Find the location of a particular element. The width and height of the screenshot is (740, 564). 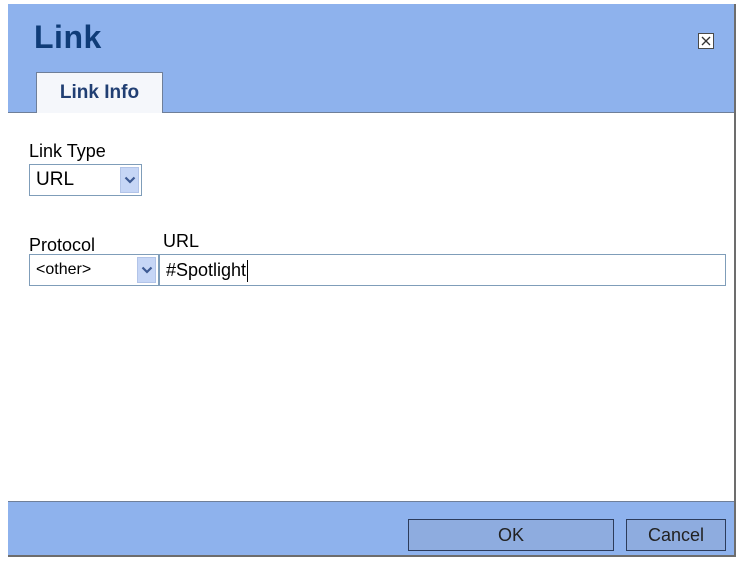

protocol-dropdown-button is located at coordinates (146, 270).